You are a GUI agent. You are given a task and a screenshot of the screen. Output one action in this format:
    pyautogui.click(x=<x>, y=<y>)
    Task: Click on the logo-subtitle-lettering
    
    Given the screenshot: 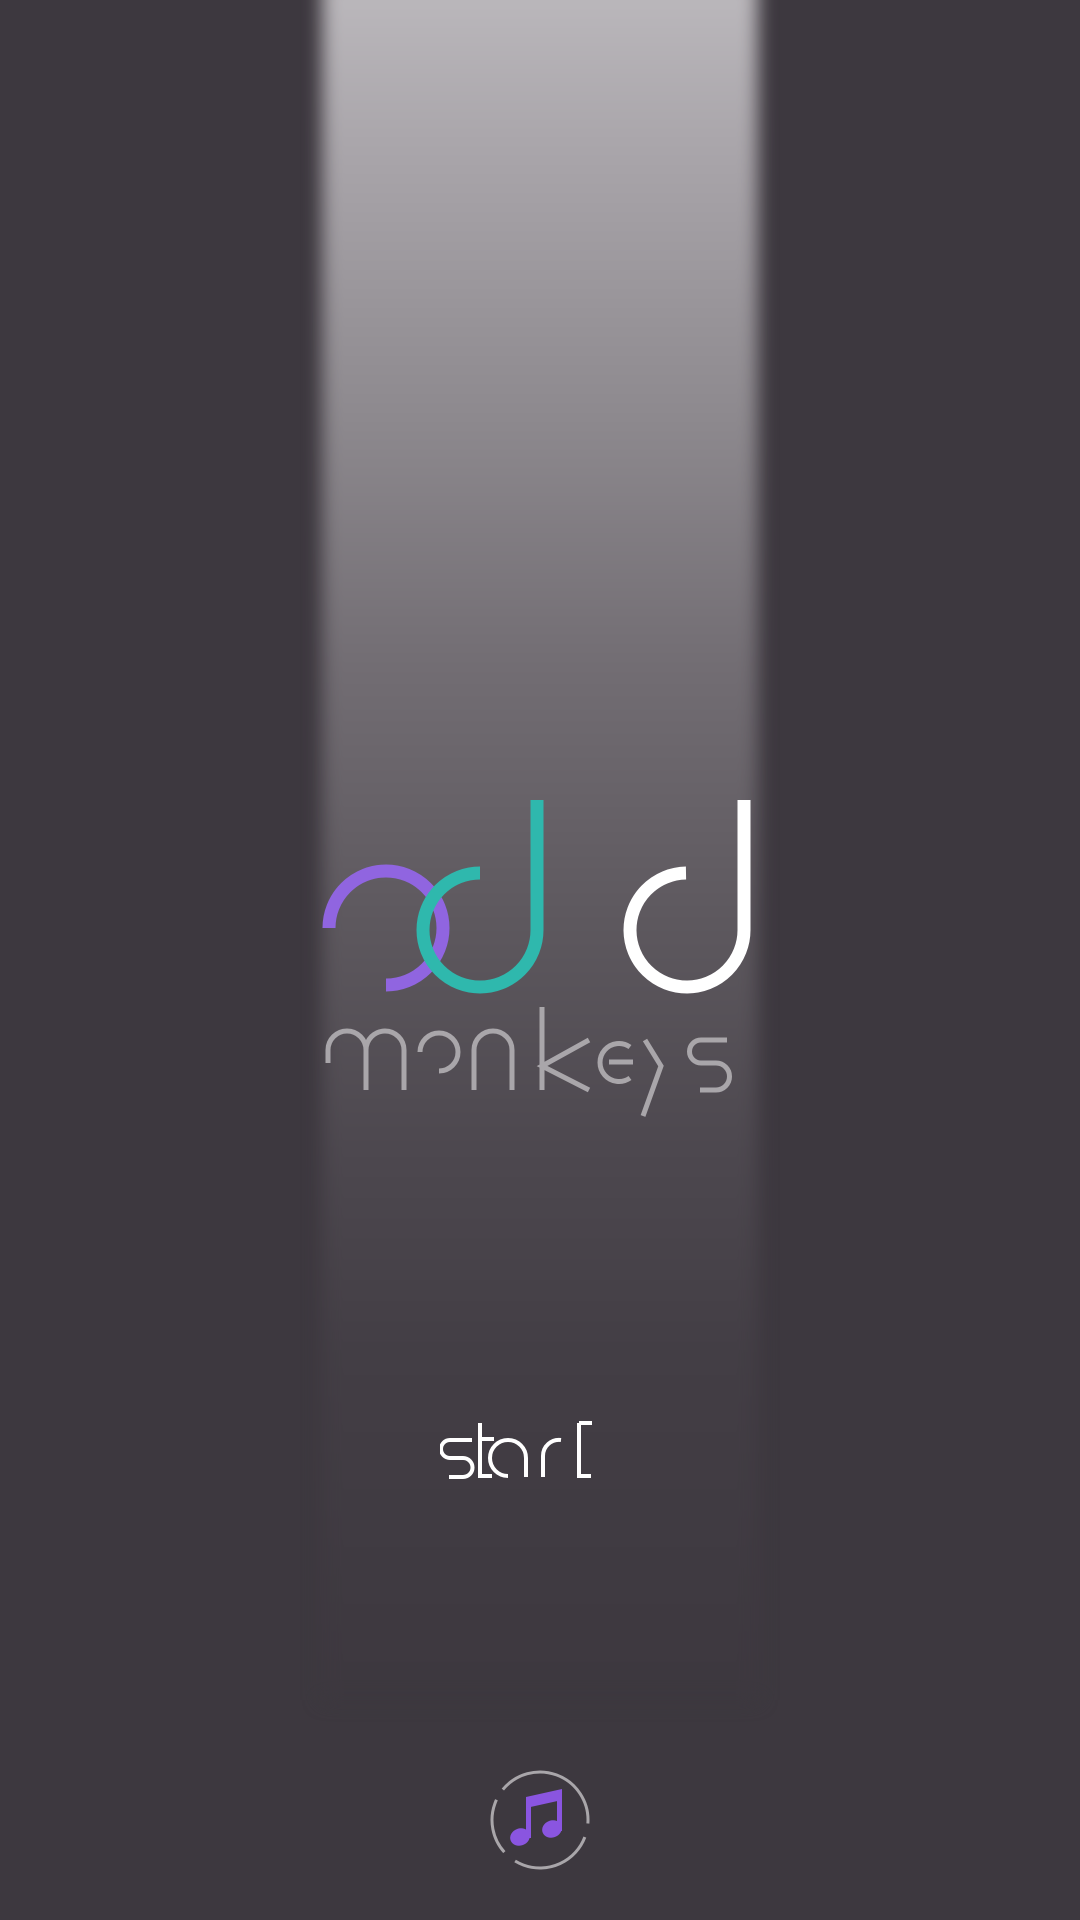 What is the action you would take?
    pyautogui.click(x=528, y=1062)
    